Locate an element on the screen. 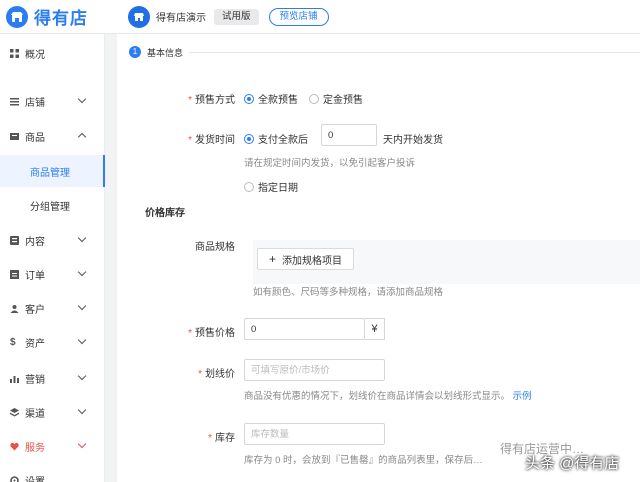 This screenshot has width=640, height=482. stock-label: * 库存 is located at coordinates (221, 438).